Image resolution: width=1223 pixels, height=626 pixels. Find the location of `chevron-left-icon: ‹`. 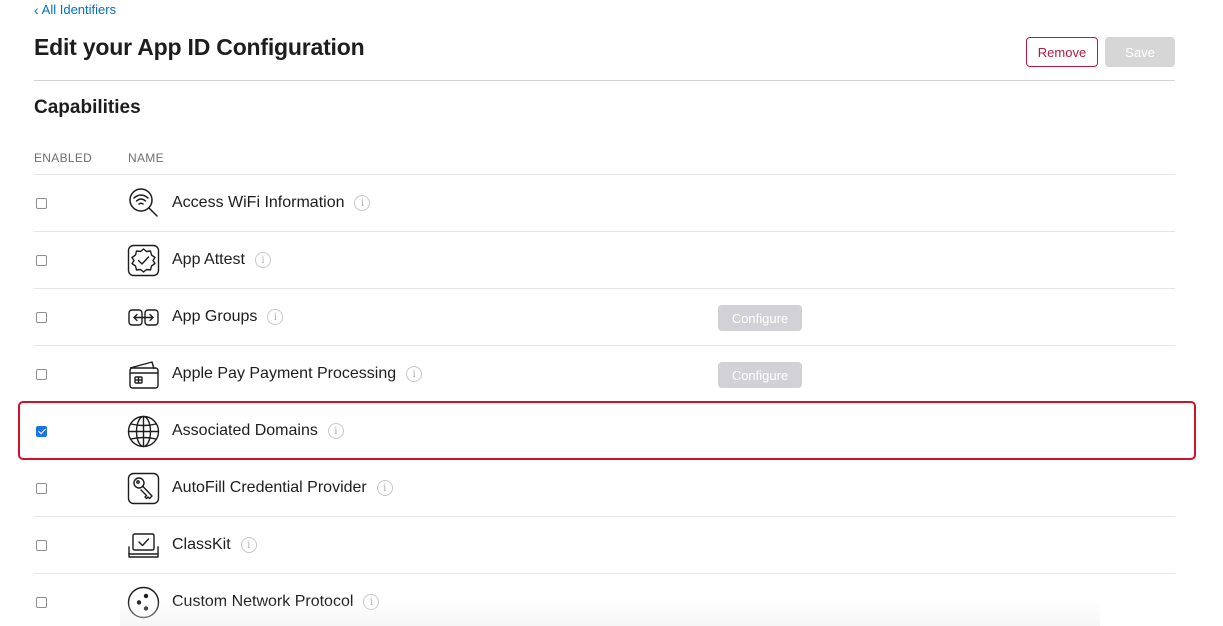

chevron-left-icon: ‹ is located at coordinates (36, 9).